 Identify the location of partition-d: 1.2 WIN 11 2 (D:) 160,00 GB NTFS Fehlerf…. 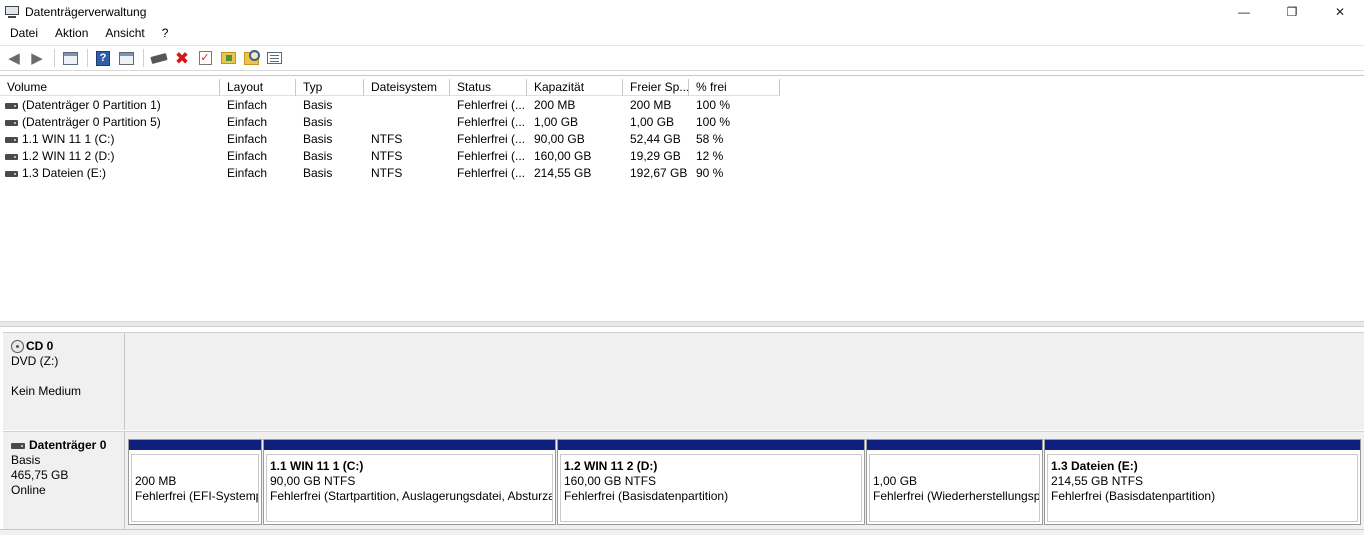
(711, 482).